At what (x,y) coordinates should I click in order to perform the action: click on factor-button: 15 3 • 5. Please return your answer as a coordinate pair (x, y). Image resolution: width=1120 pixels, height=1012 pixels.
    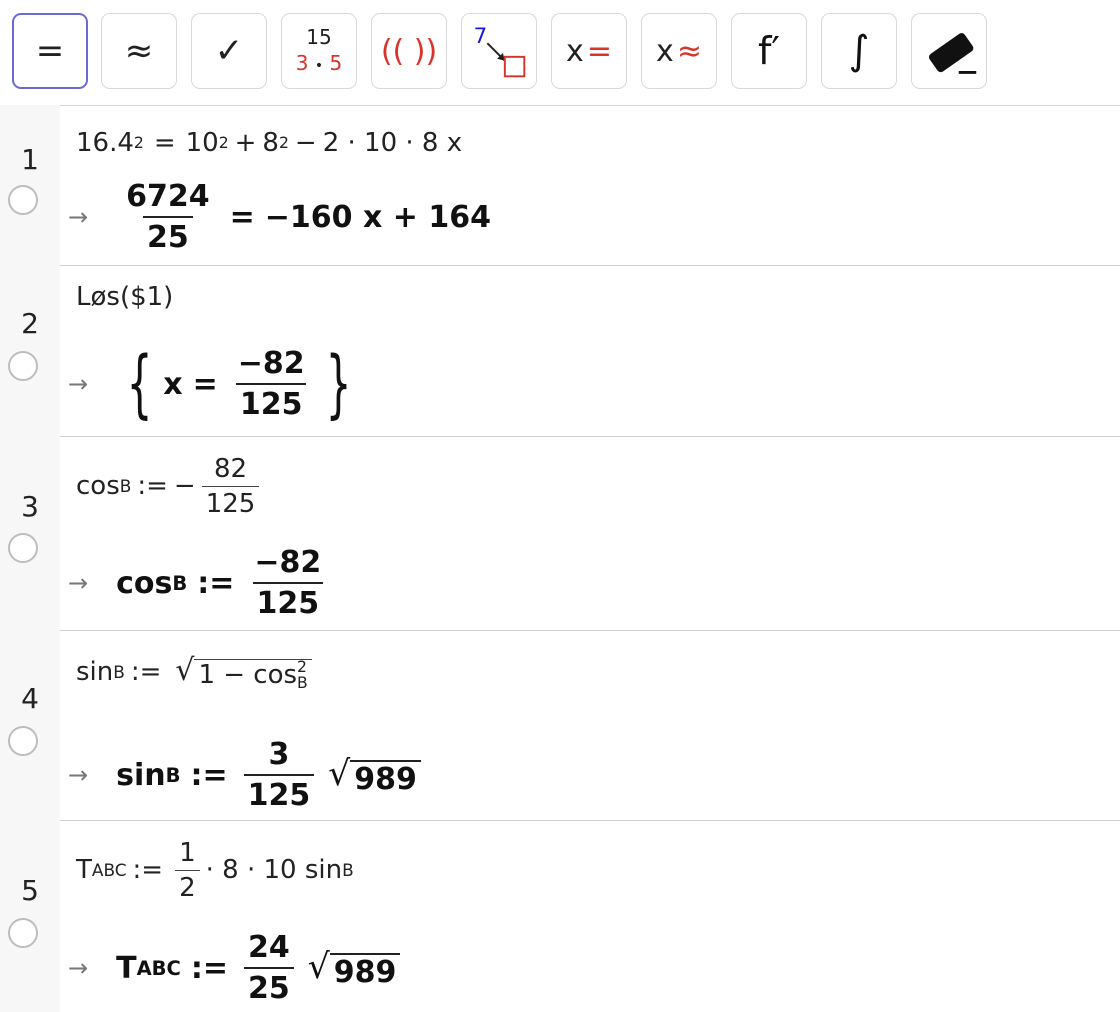
    Looking at the image, I should click on (319, 51).